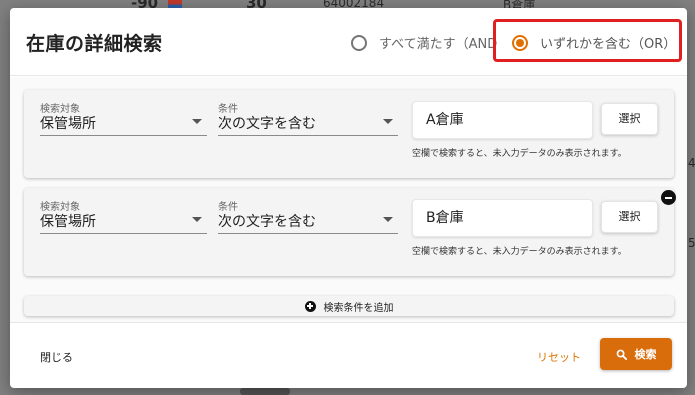 The height and width of the screenshot is (395, 695). I want to click on add-condition-button: 検索条件を追加, so click(349, 306).